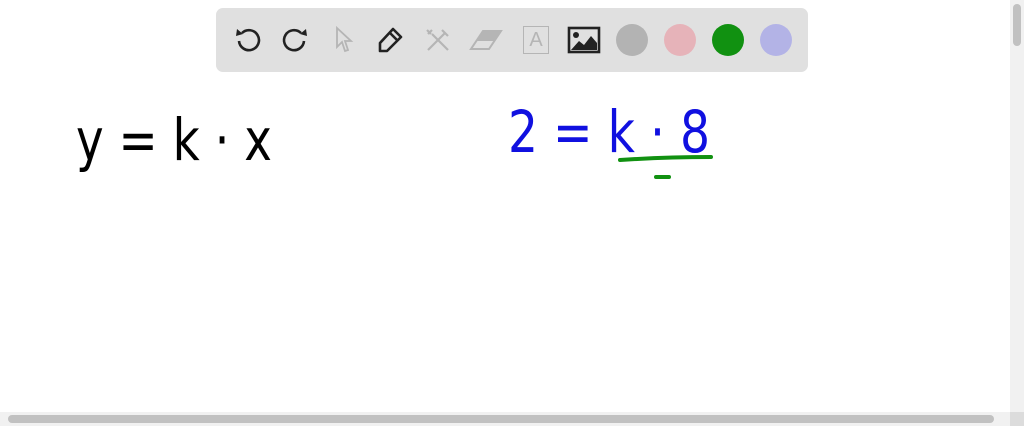 The image size is (1024, 426). What do you see at coordinates (776, 40) in the screenshot?
I see `color-swatch-lavender` at bounding box center [776, 40].